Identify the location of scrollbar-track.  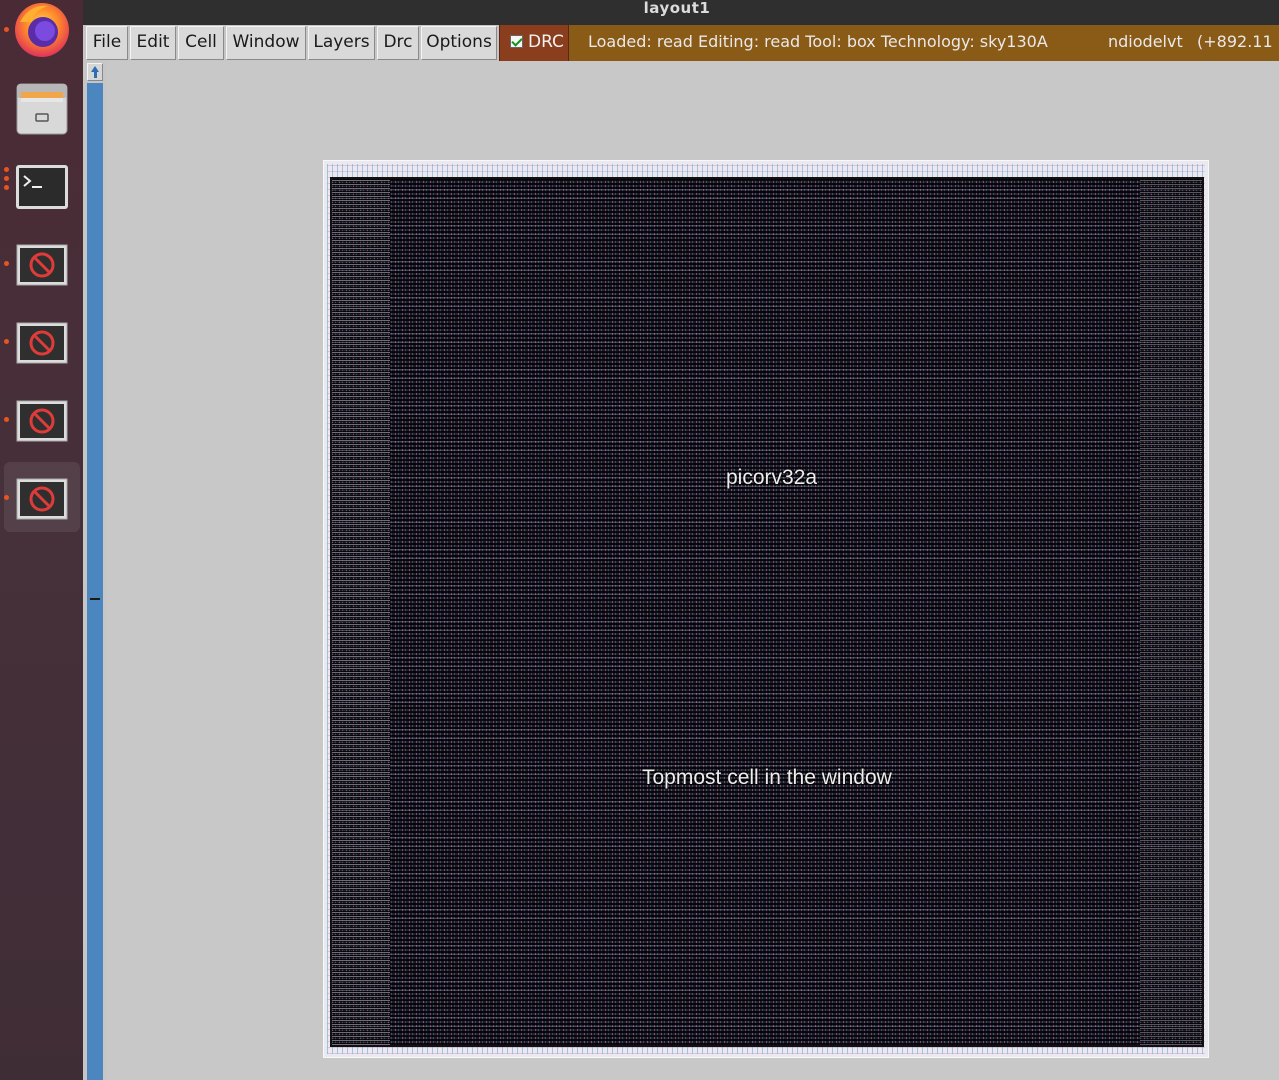
(95, 581).